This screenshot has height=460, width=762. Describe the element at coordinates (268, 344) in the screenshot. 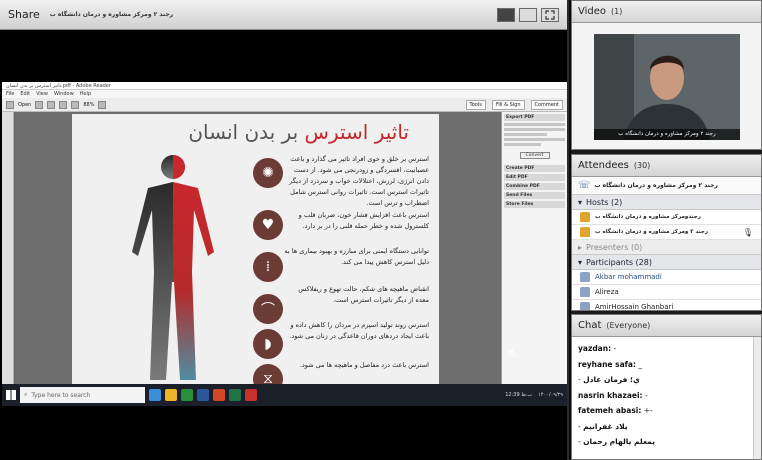

I see `kidney-icon: ◗` at that location.